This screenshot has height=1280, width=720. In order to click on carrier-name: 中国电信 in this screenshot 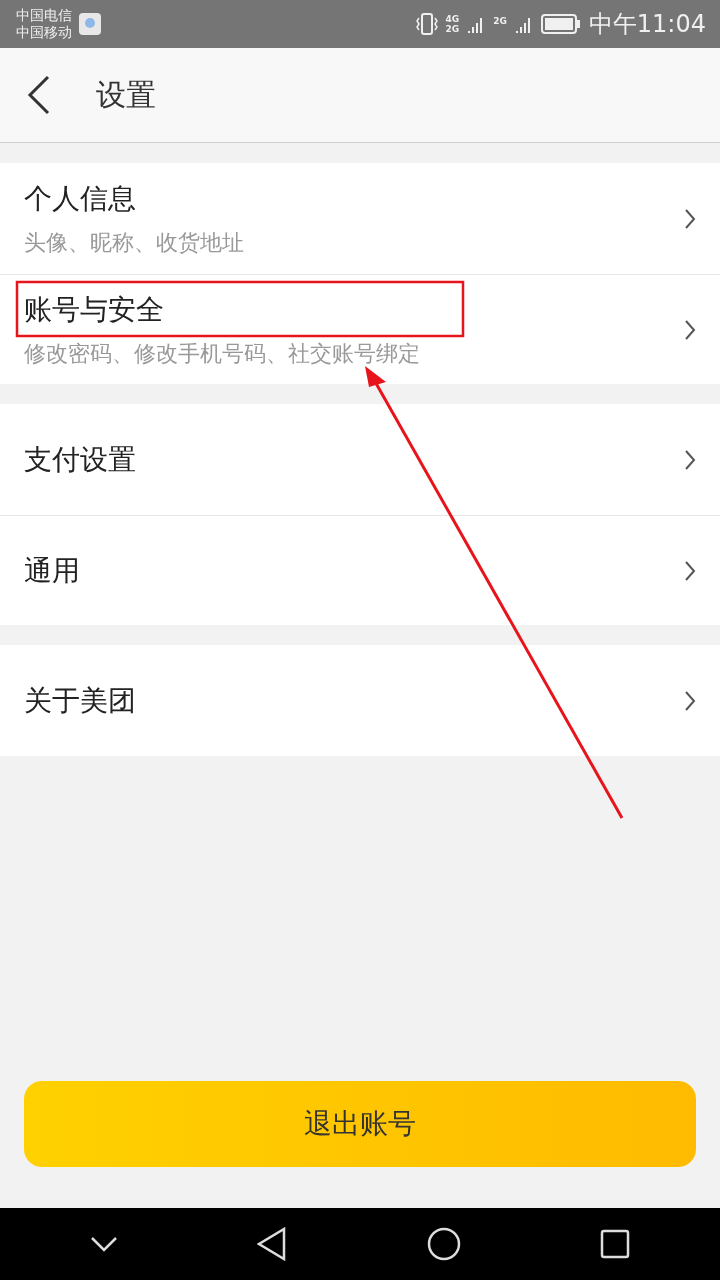, I will do `click(44, 15)`.